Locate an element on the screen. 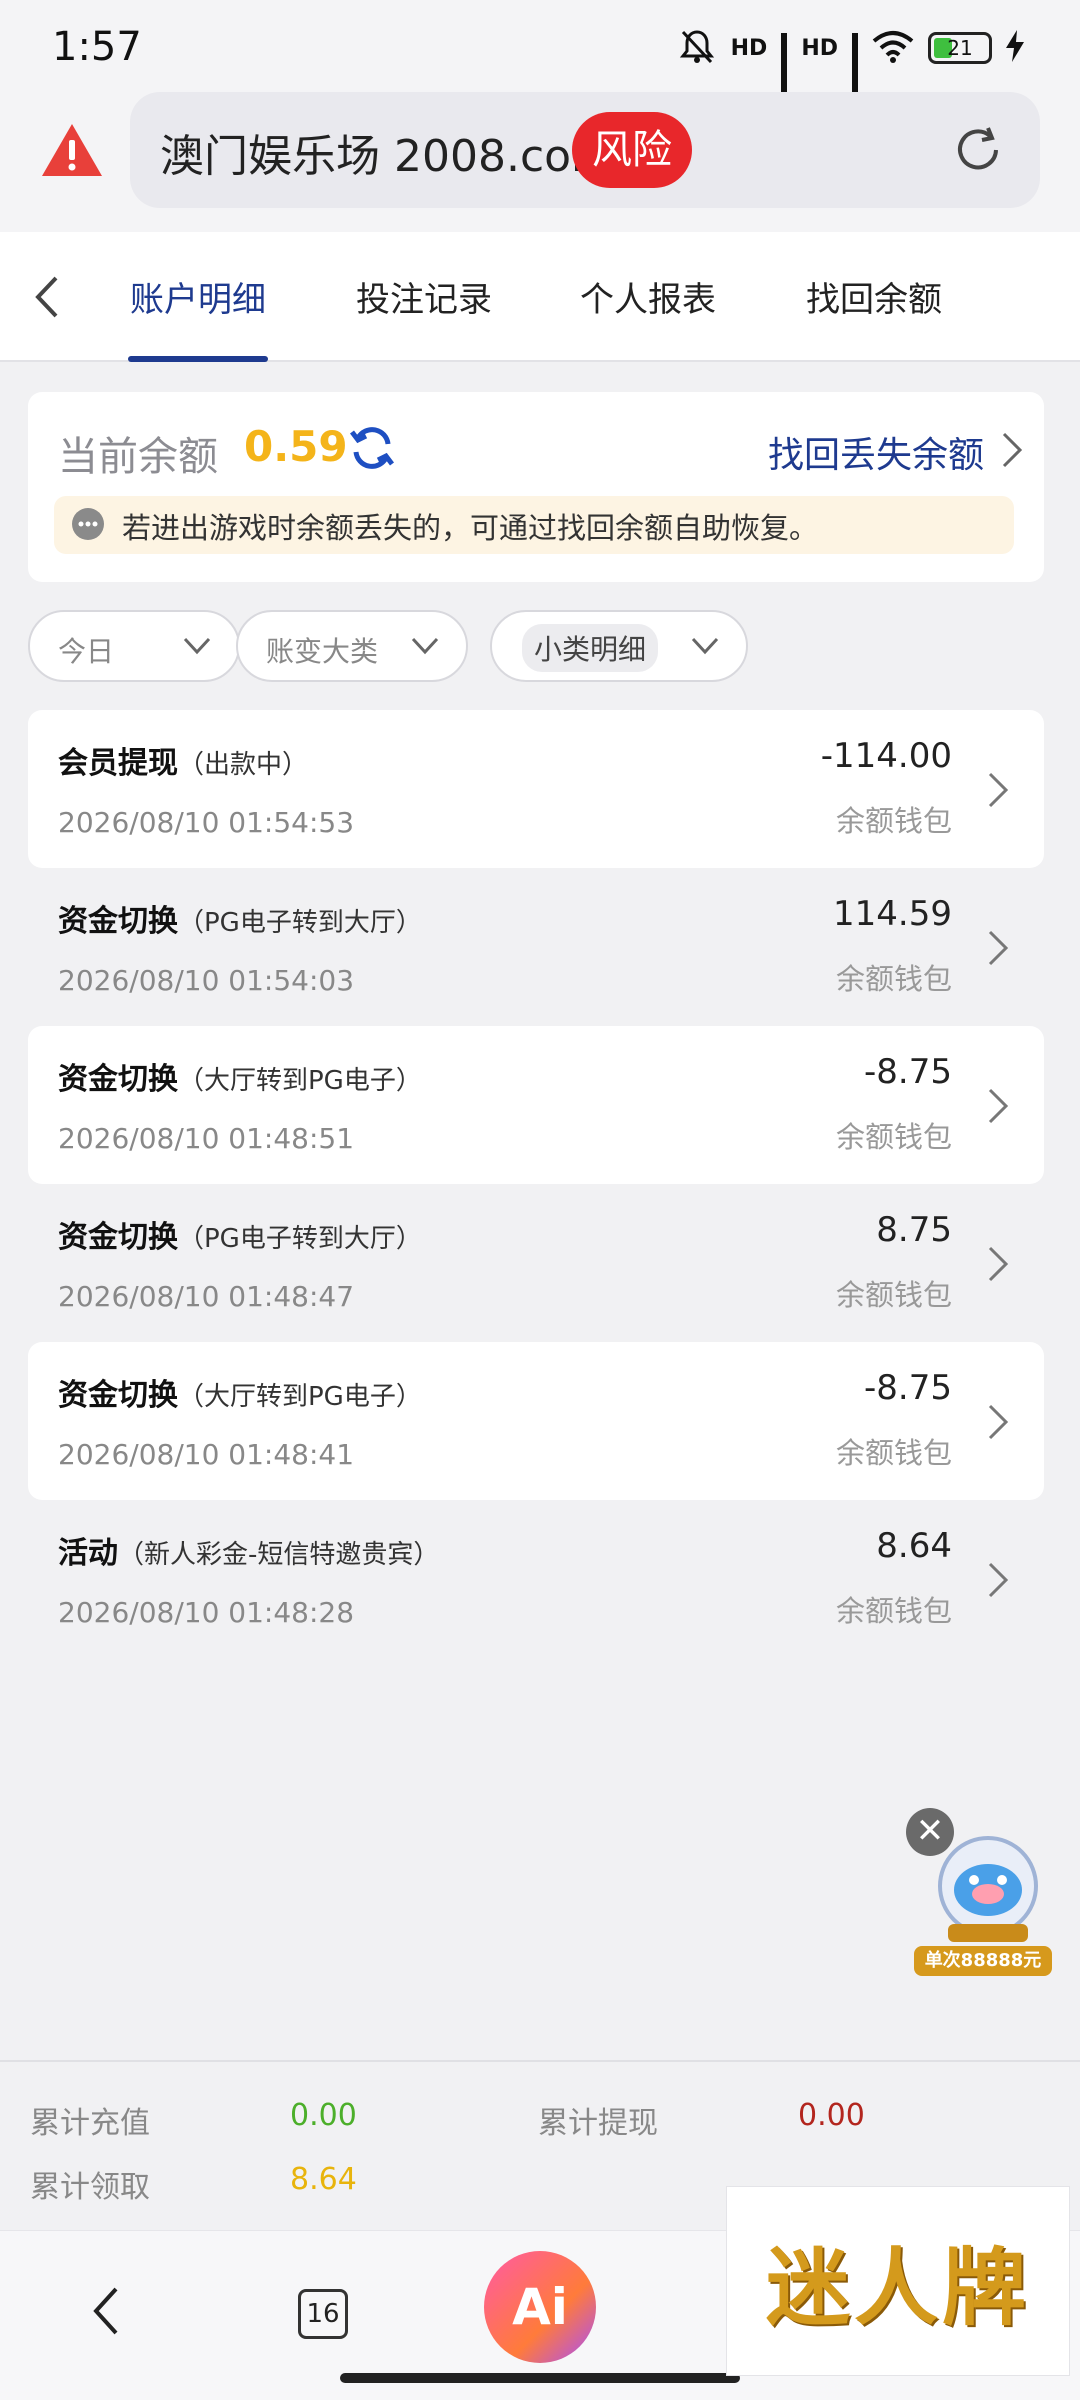 This screenshot has width=1080, height=2400. transaction-date: 2026/08/10 01:48:41 is located at coordinates (206, 1454).